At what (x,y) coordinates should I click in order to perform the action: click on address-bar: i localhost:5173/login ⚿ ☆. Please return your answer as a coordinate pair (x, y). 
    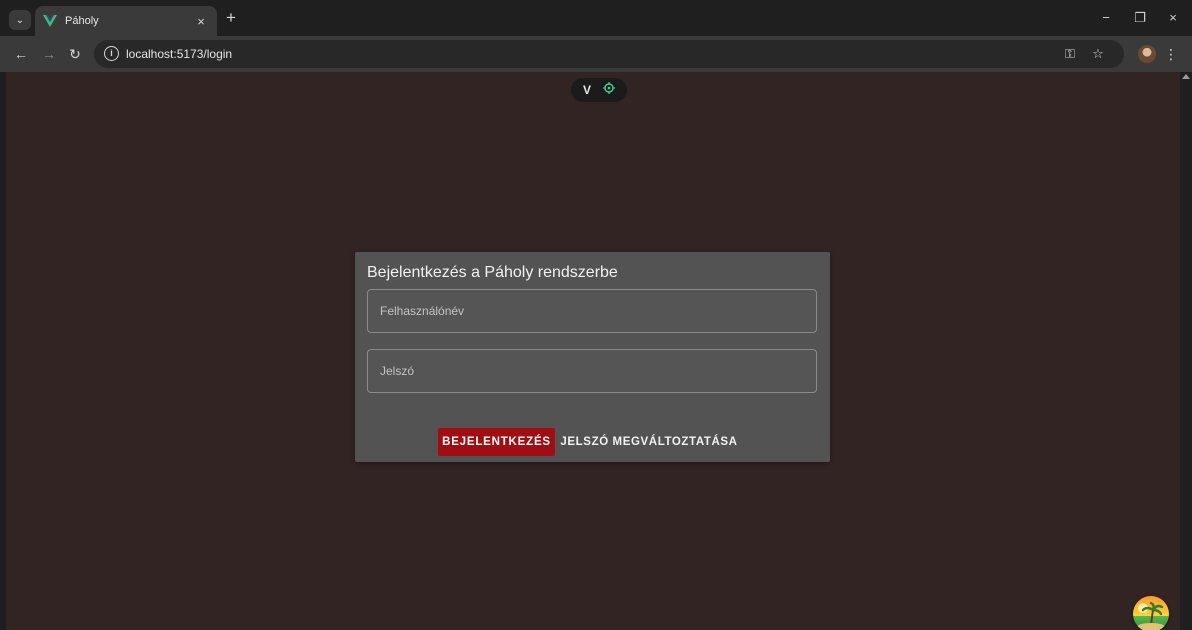
    Looking at the image, I should click on (609, 54).